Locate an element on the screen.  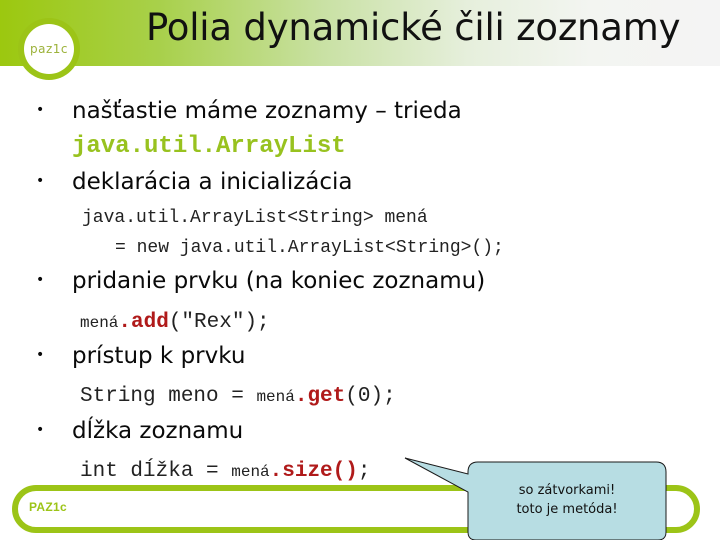
bullet-item: • dĺžka zoznamu is located at coordinates (139, 431).